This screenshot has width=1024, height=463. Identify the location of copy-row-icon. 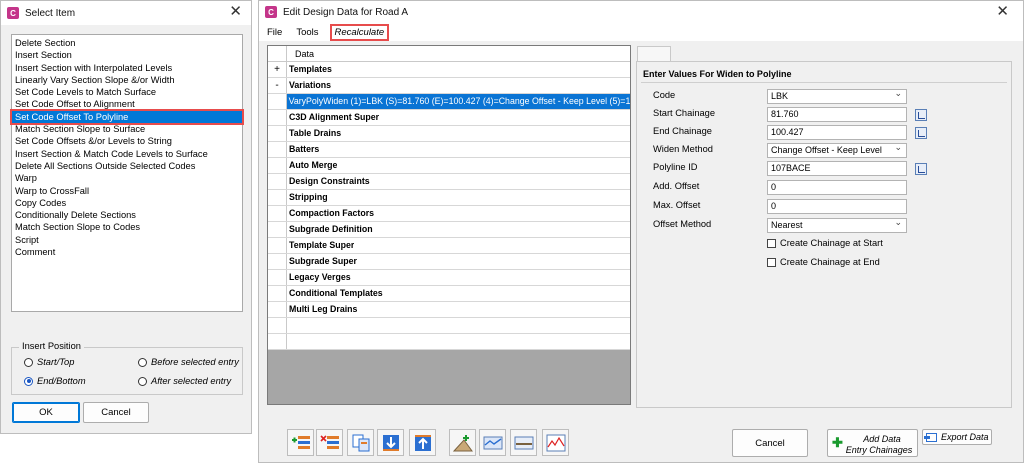
(360, 442).